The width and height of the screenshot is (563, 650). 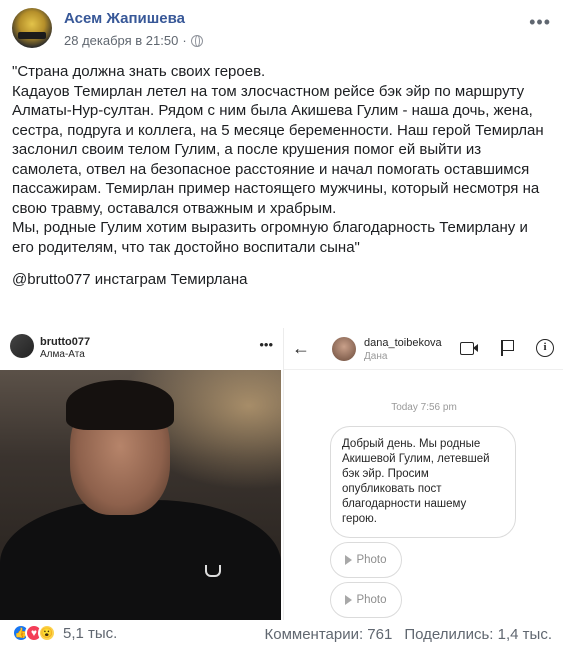 What do you see at coordinates (65, 342) in the screenshot?
I see `instagram-username: brutto077` at bounding box center [65, 342].